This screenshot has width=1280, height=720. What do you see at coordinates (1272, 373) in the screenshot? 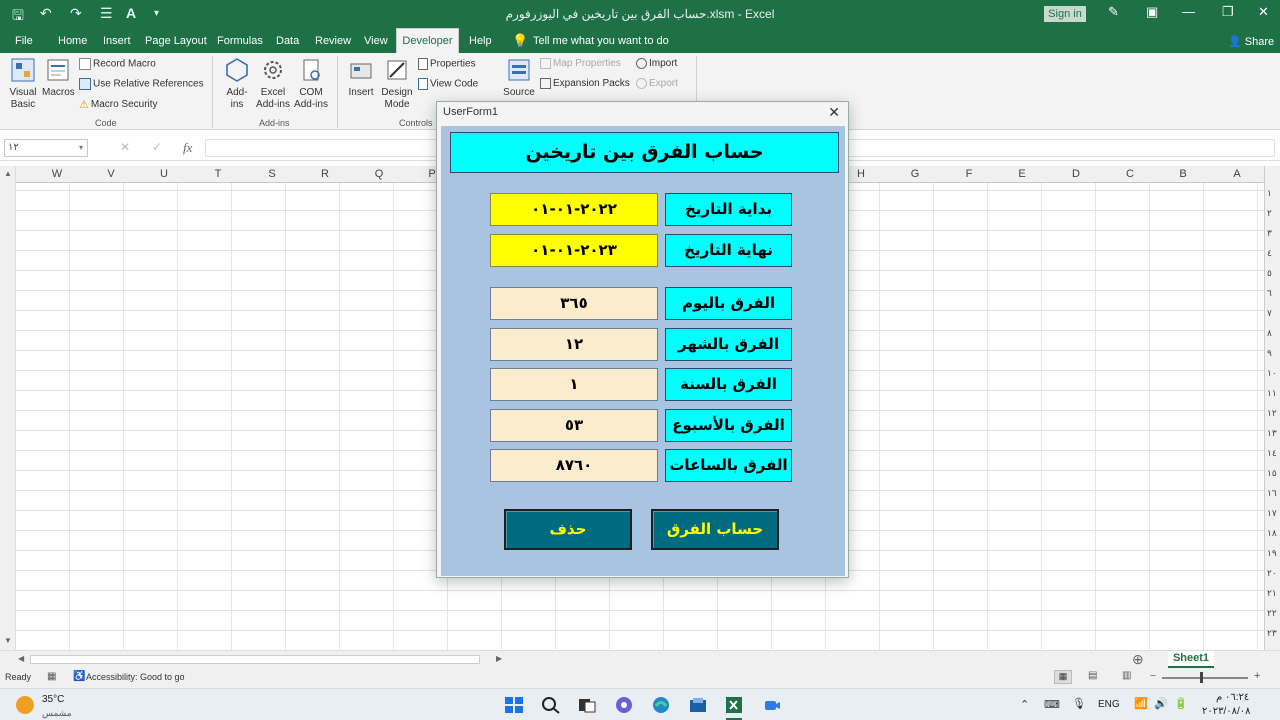
I see `row-header: ١٠` at bounding box center [1272, 373].